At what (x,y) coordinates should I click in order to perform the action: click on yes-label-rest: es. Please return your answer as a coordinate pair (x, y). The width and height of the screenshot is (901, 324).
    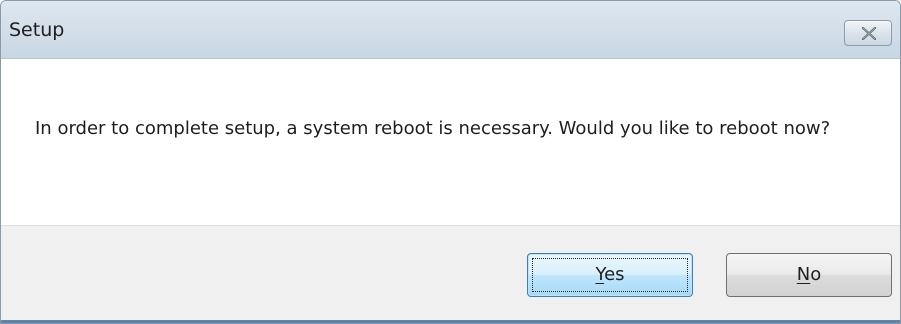
    Looking at the image, I should click on (614, 274).